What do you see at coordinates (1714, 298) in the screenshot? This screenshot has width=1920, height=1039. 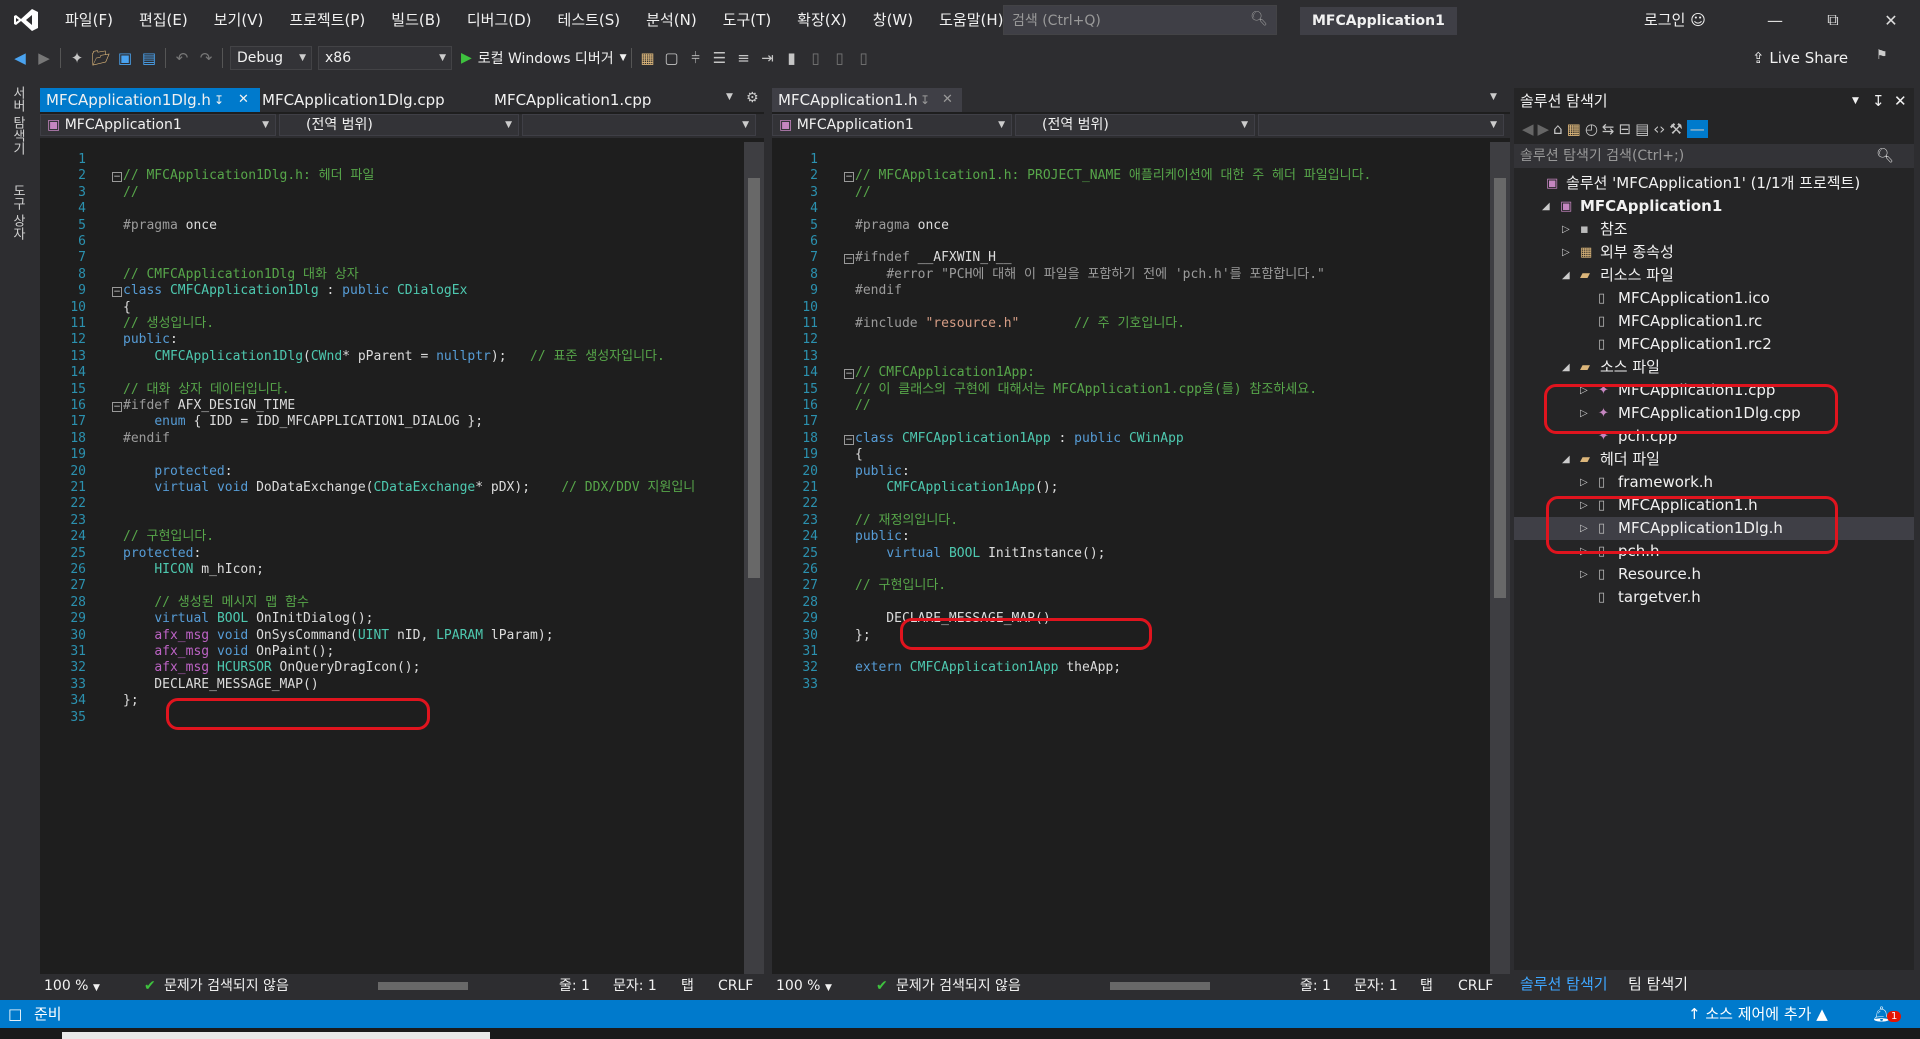 I see `tree-item: ▯ MFCApplication1.ico` at bounding box center [1714, 298].